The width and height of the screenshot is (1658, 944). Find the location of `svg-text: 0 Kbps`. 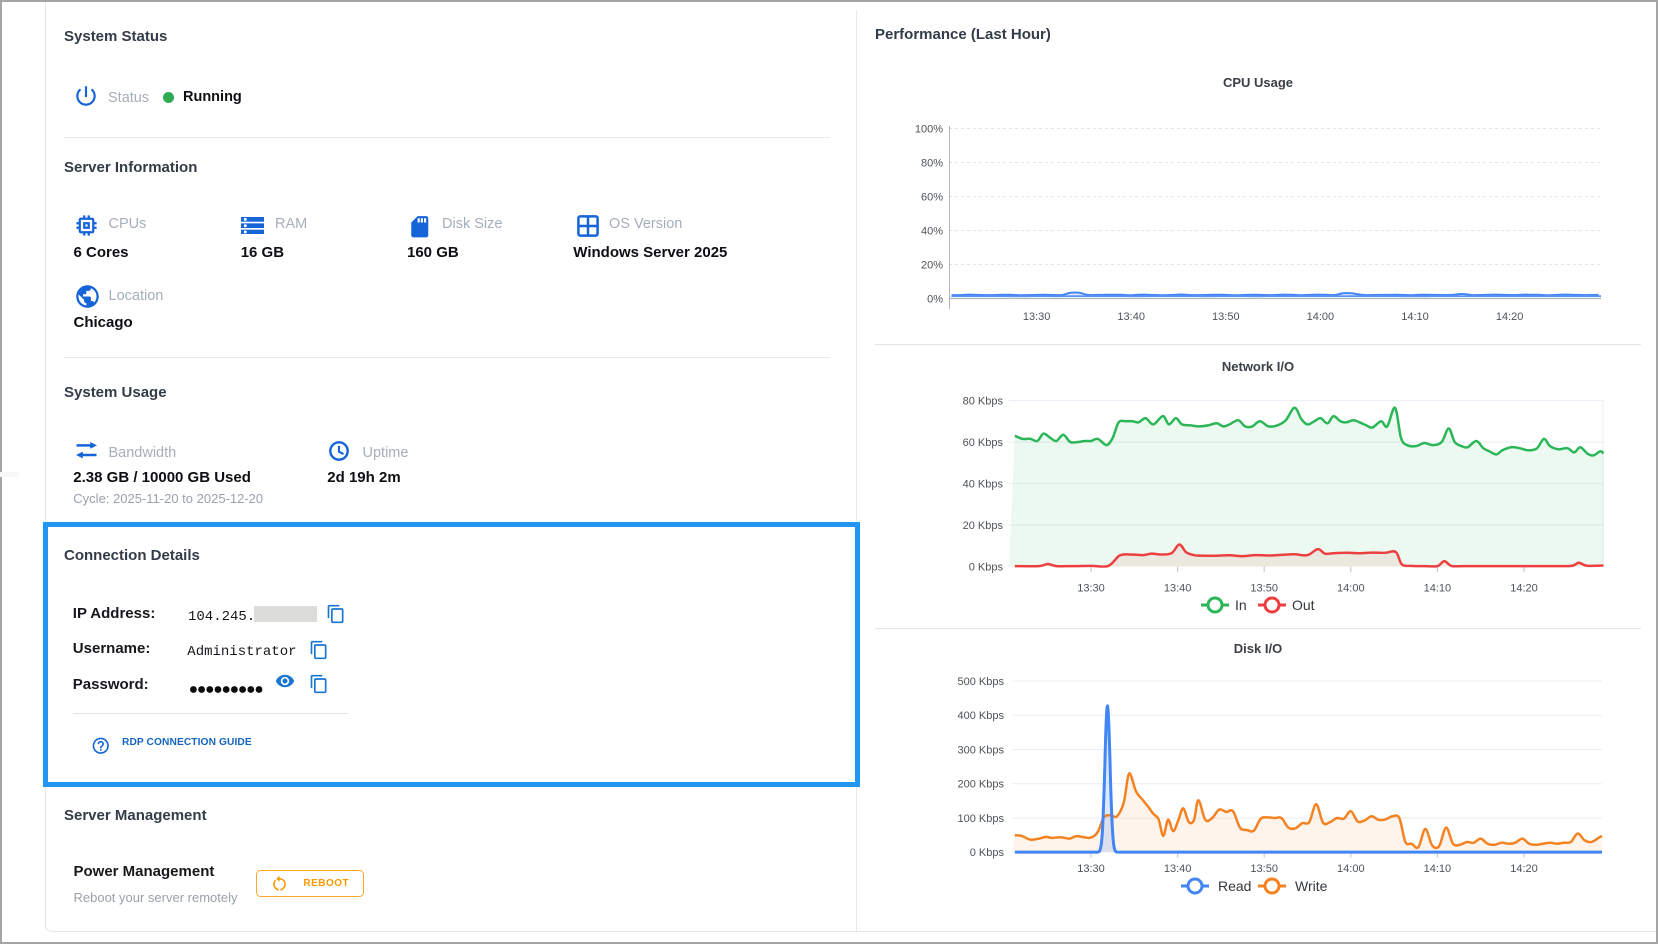

svg-text: 0 Kbps is located at coordinates (987, 853).